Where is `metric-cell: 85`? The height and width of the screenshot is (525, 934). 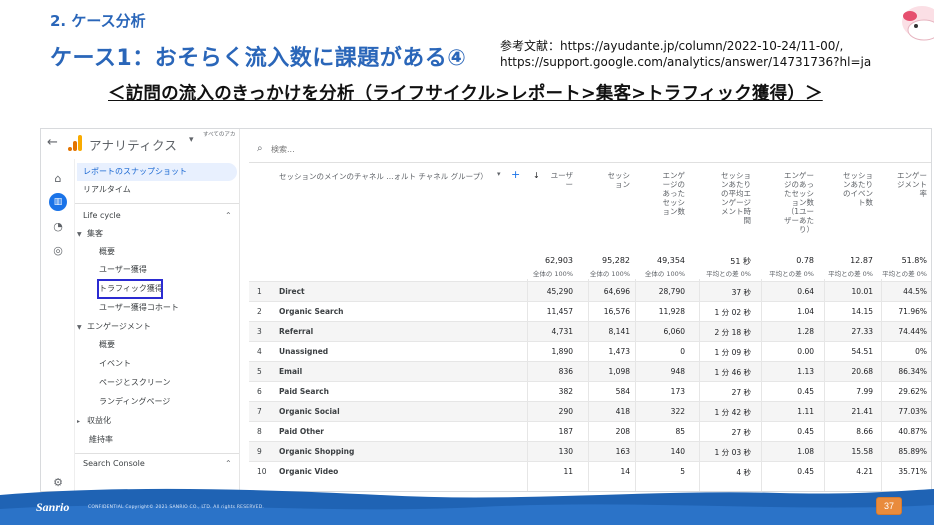
metric-cell: 85 is located at coordinates (680, 431).